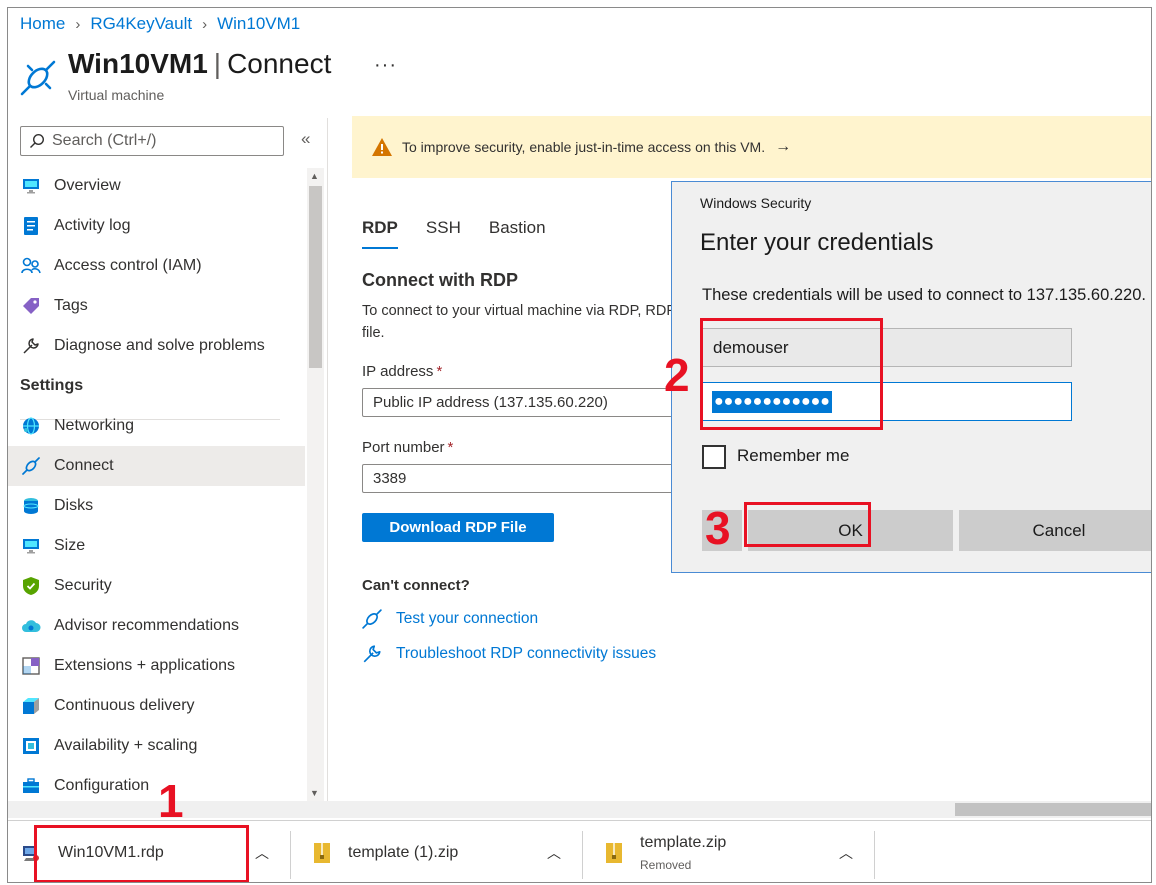  Describe the element at coordinates (156, 666) in the screenshot. I see `sidebar-item-extensions: Extensions + applications` at that location.